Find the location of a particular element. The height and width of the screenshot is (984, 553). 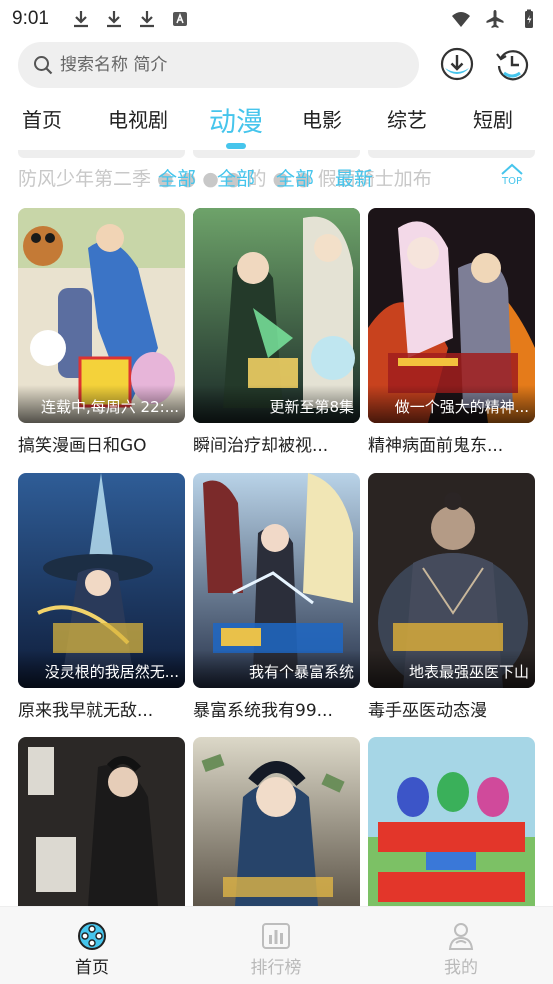

anime-card: 地表最强巫医下山 毒手巫医动态漫 is located at coordinates (451, 597).